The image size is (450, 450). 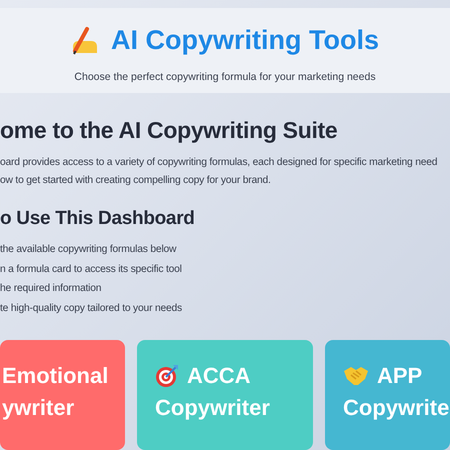 I want to click on target-icon, so click(x=167, y=376).